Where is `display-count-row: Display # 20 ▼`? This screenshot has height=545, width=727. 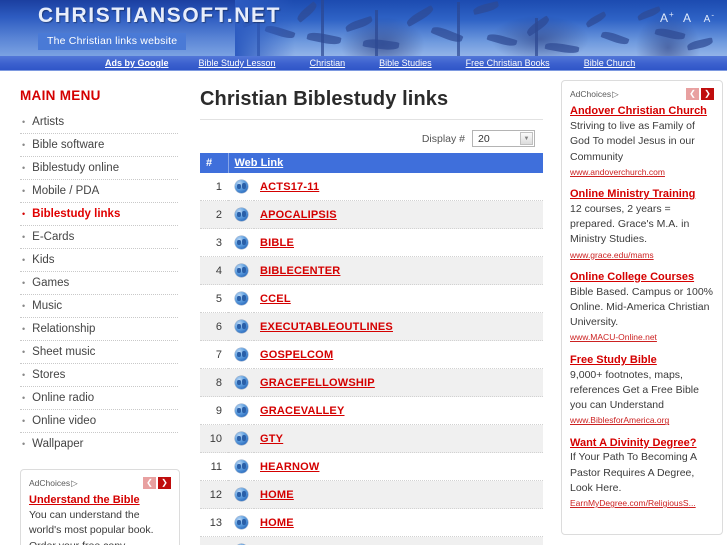 display-count-row: Display # 20 ▼ is located at coordinates (371, 138).